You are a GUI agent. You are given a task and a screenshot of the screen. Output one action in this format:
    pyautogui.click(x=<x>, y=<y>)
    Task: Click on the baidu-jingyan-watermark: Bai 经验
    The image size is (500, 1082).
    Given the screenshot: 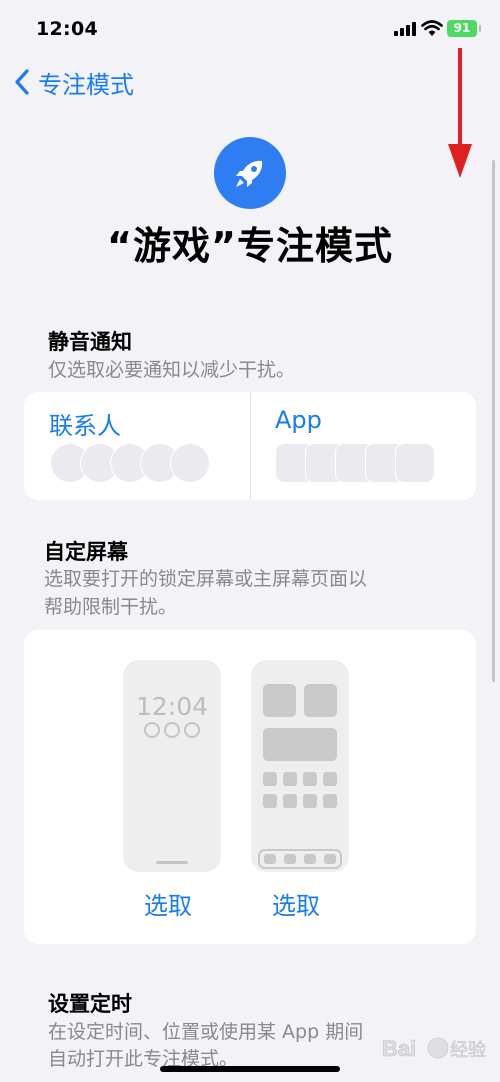 What is the action you would take?
    pyautogui.click(x=435, y=1049)
    